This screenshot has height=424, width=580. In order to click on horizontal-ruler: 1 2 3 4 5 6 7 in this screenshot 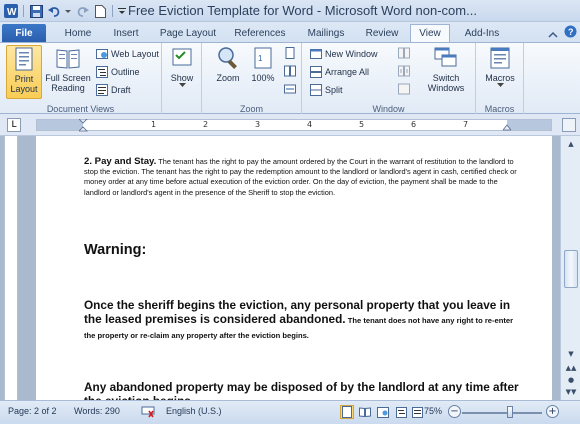, I will do `click(294, 125)`.